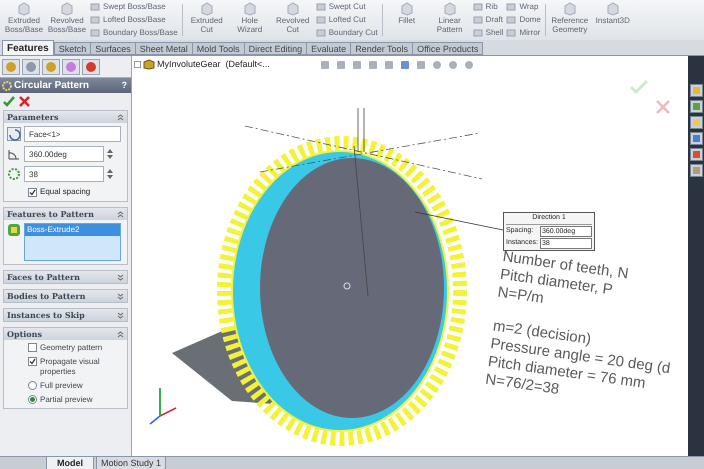 This screenshot has width=704, height=469. I want to click on panel-title: Circular Pattern, so click(52, 86).